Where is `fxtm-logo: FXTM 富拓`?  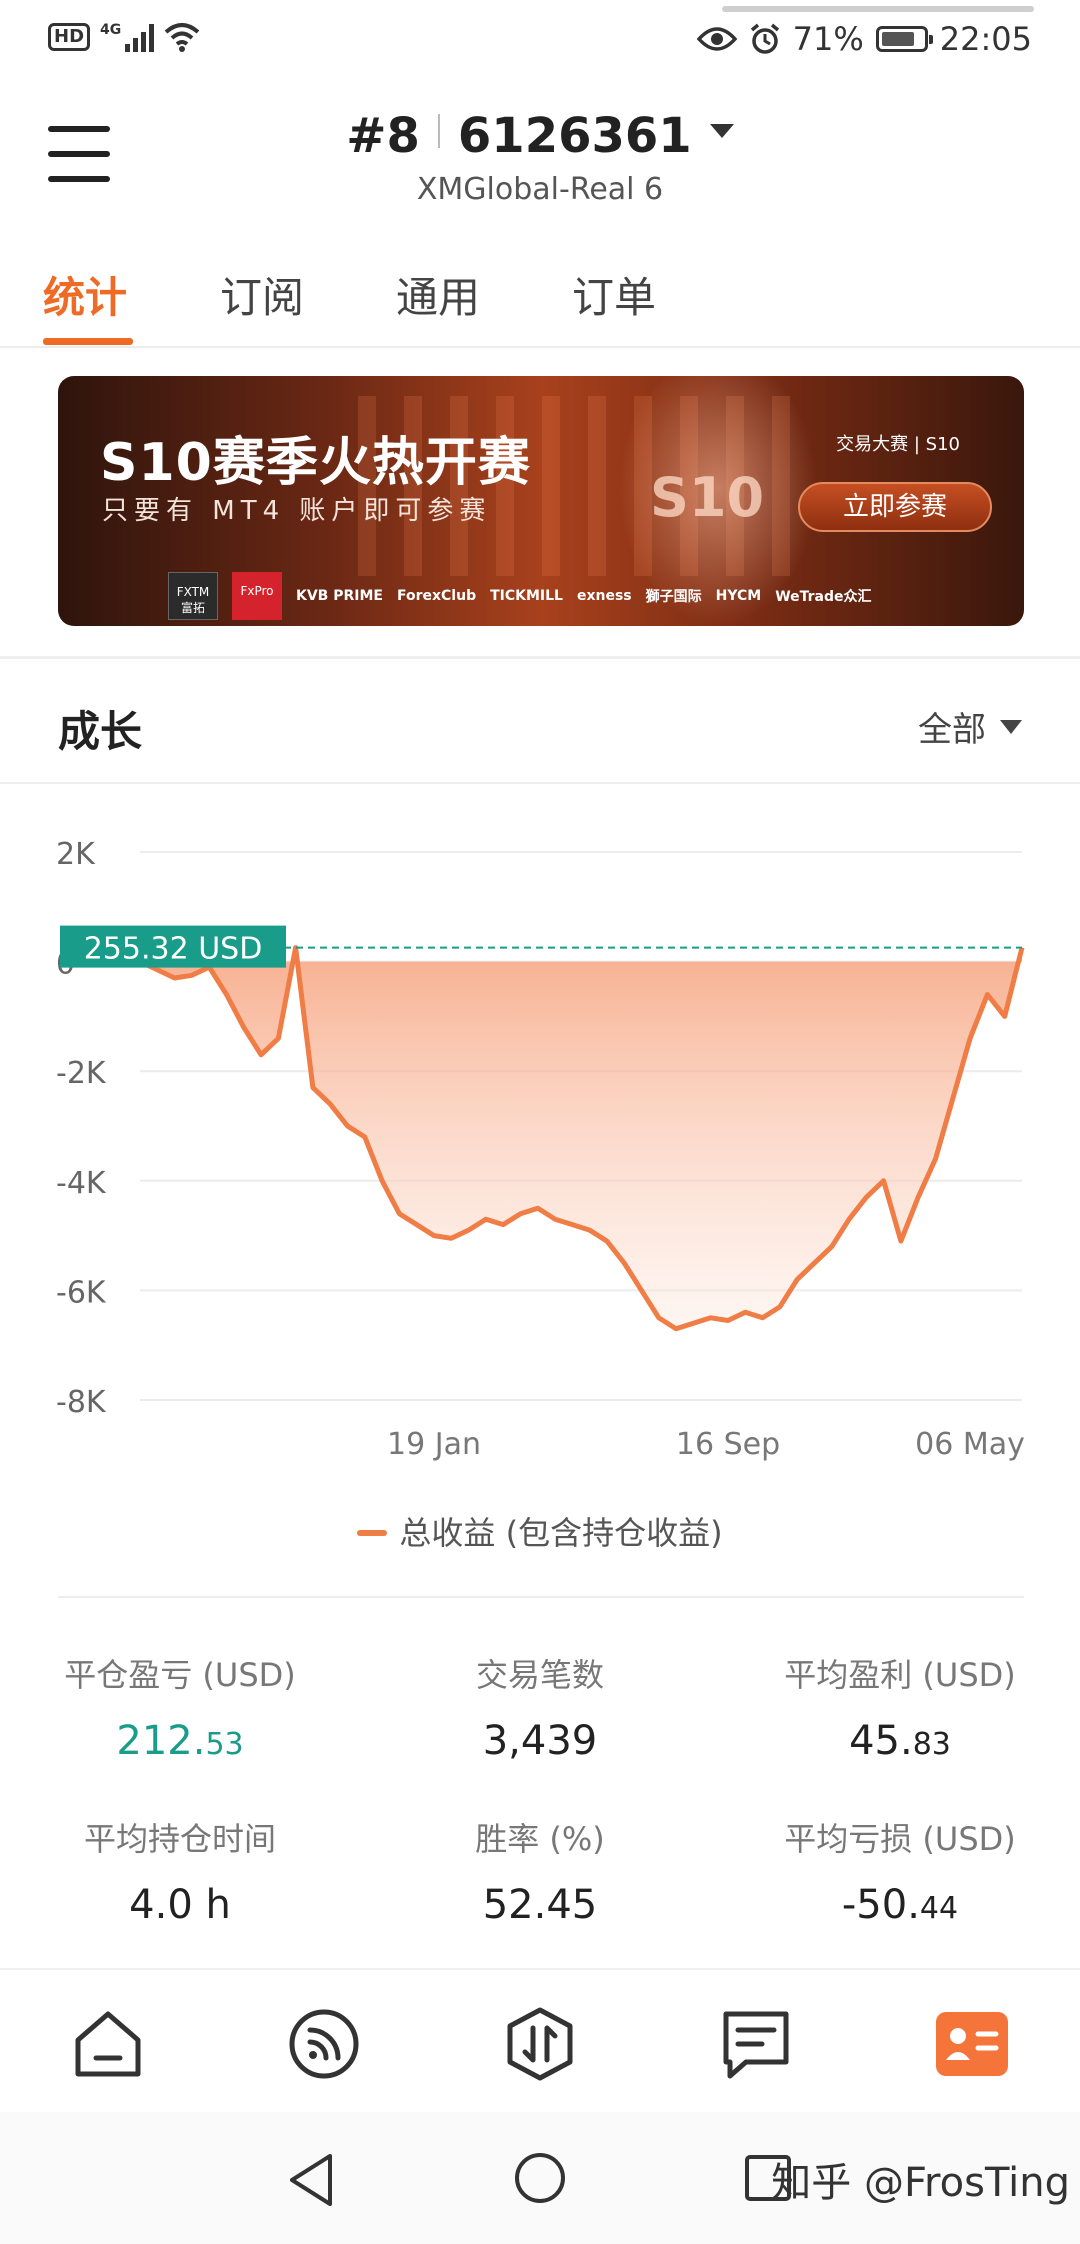 fxtm-logo: FXTM 富拓 is located at coordinates (193, 596).